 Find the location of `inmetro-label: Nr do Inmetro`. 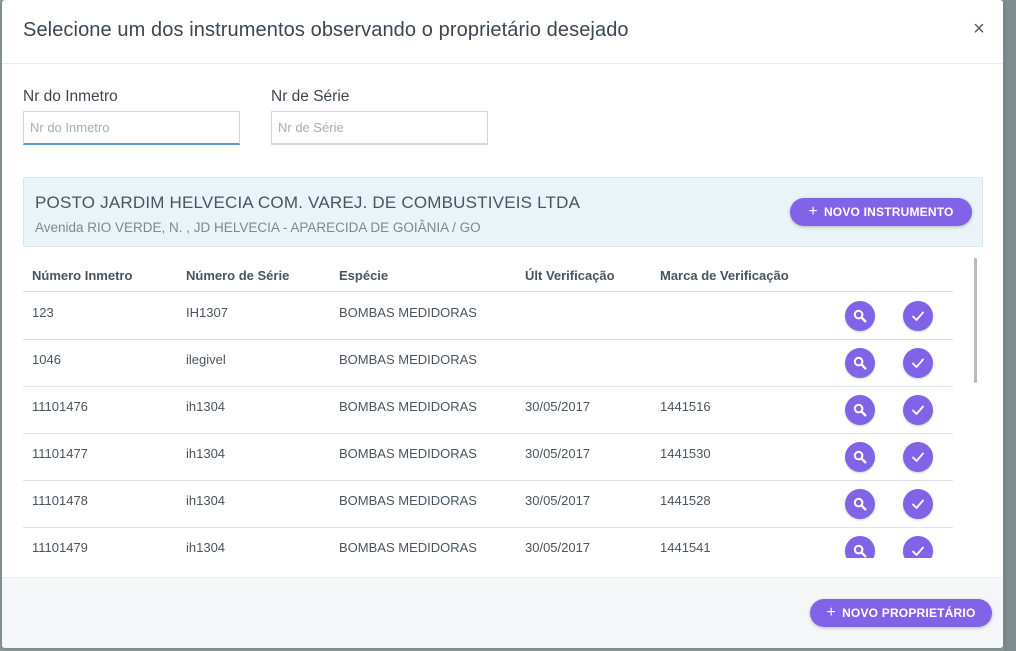

inmetro-label: Nr do Inmetro is located at coordinates (70, 96).